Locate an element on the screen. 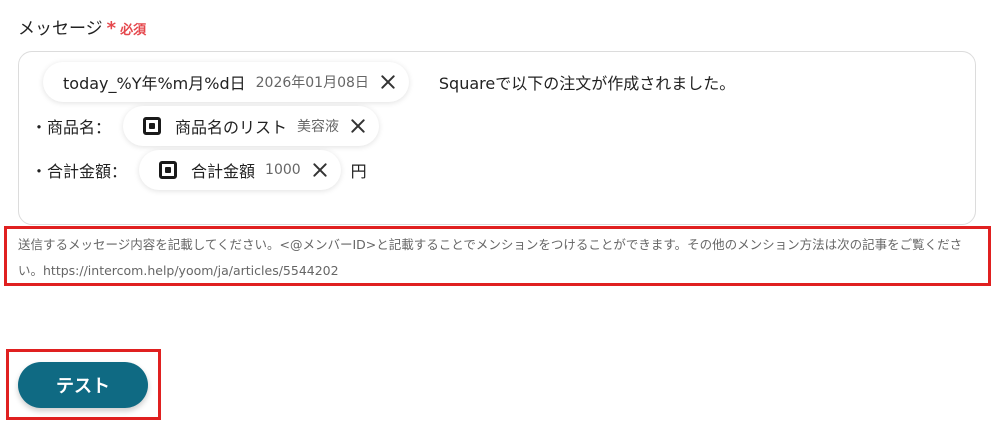  variable-chip-date: today_%Y年%m月%d日 2026年01月08日 is located at coordinates (226, 82).